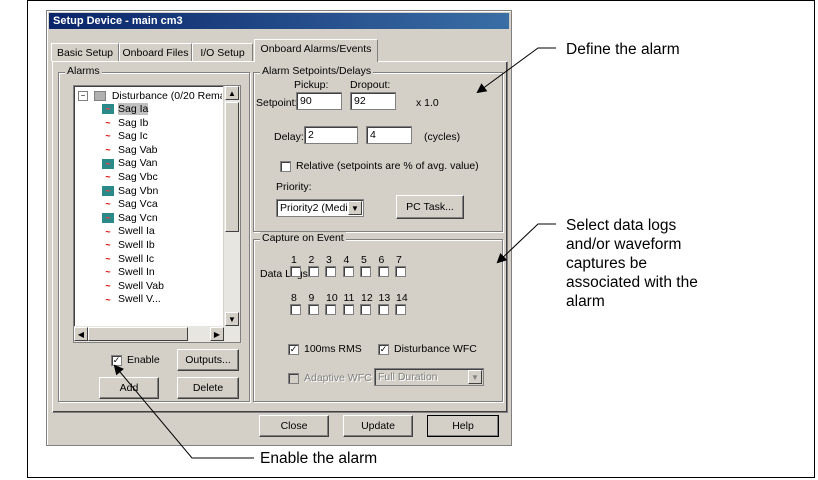 Image resolution: width=818 pixels, height=480 pixels. Describe the element at coordinates (316, 50) in the screenshot. I see `tab-onboard-alarms-events: Onboard Alarms/Events` at that location.